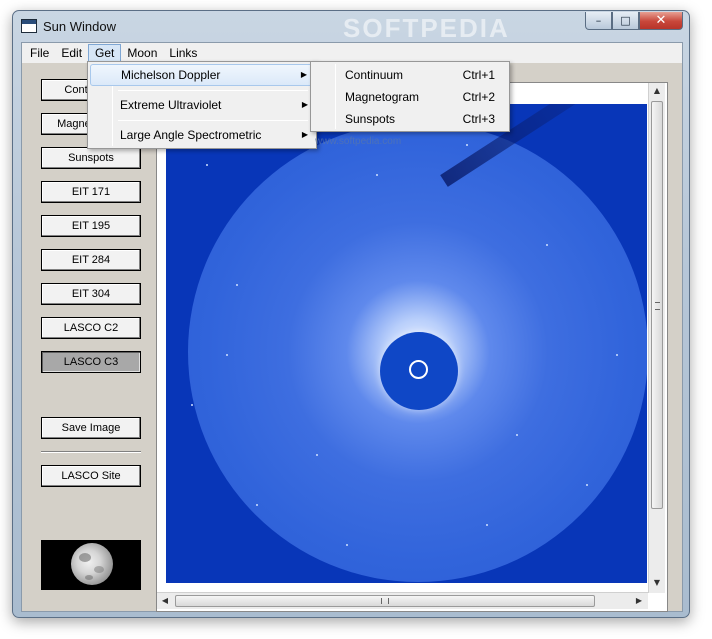  I want to click on menu-links: Links, so click(183, 53).